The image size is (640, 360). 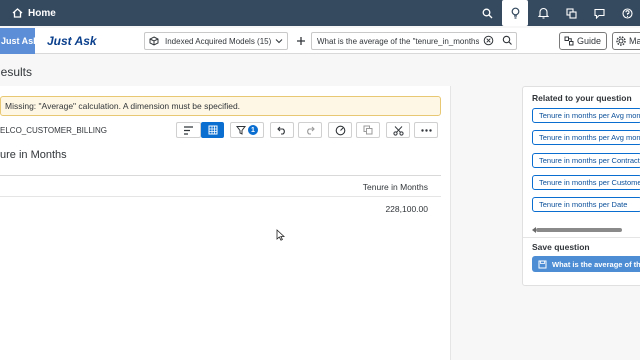 I want to click on table-icon, so click(x=212, y=130).